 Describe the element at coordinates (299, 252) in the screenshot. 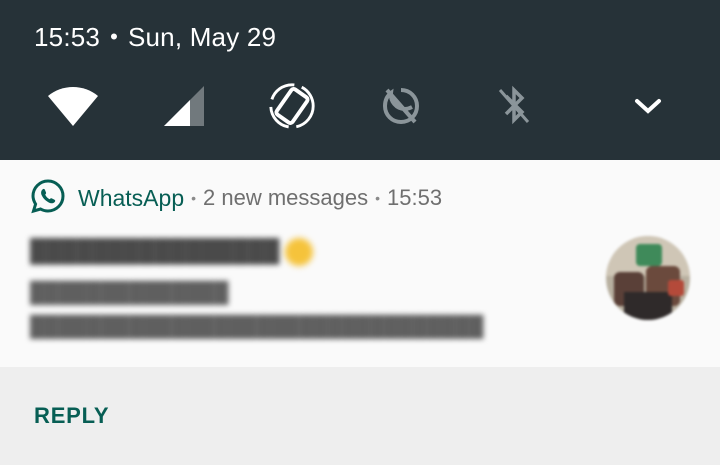

I see `emoji-icon` at that location.